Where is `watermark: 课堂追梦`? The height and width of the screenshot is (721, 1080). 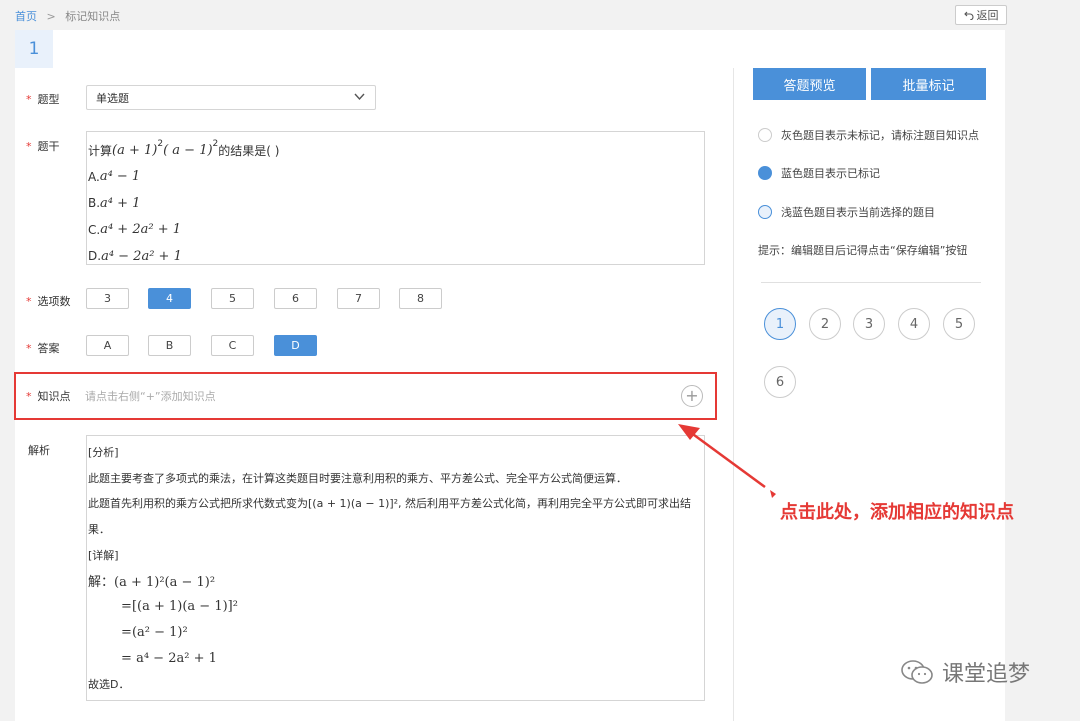 watermark: 课堂追梦 is located at coordinates (965, 672).